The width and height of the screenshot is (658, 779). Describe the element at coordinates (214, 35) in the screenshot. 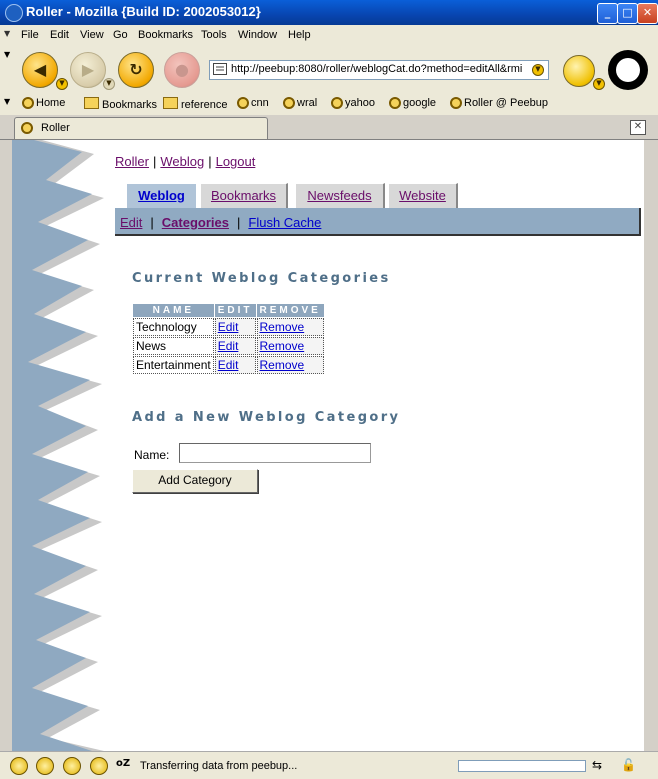

I see `menu-tools: Tools` at that location.